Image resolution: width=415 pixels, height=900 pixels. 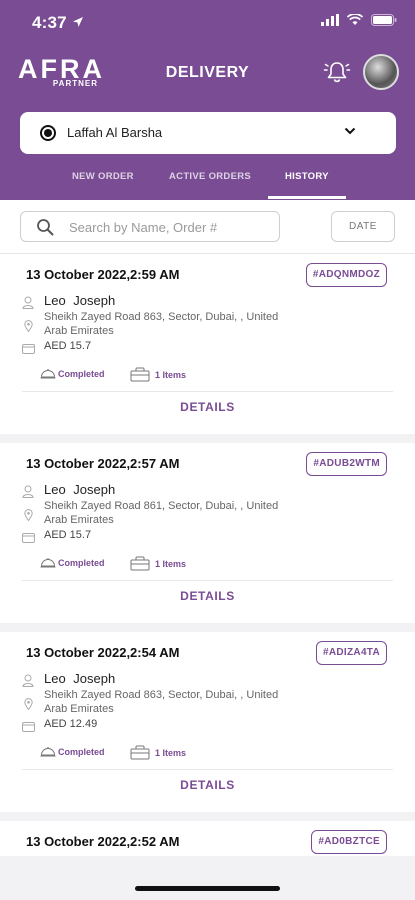 I want to click on order-id-badge: #AD0BZTCE, so click(x=349, y=842).